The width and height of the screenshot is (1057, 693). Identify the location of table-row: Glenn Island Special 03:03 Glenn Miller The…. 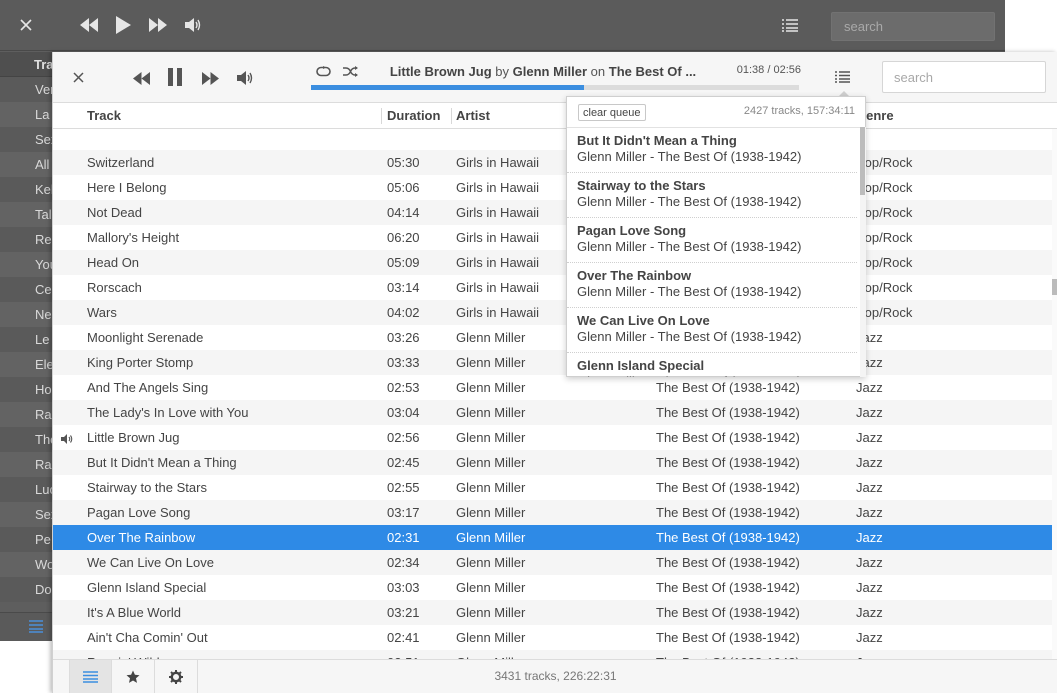
(552, 587).